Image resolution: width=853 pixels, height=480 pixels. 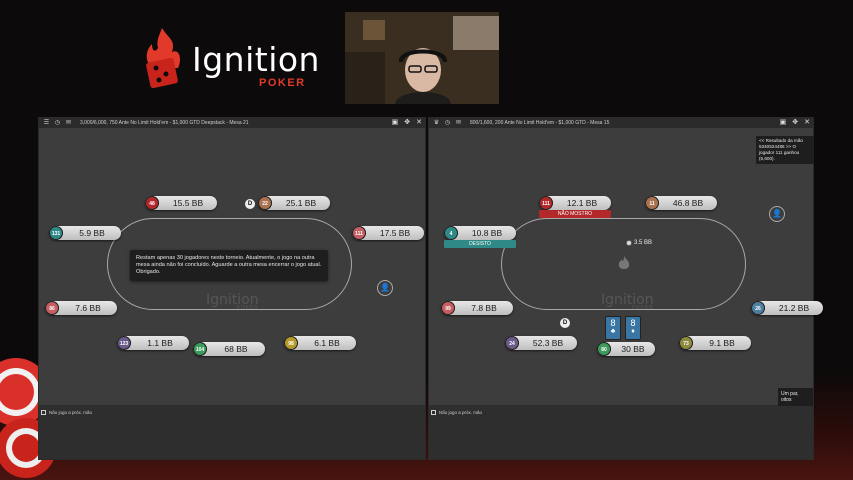 I want to click on left-sit-out-checkbox: Não jogo a próx. mão, so click(x=66, y=412).